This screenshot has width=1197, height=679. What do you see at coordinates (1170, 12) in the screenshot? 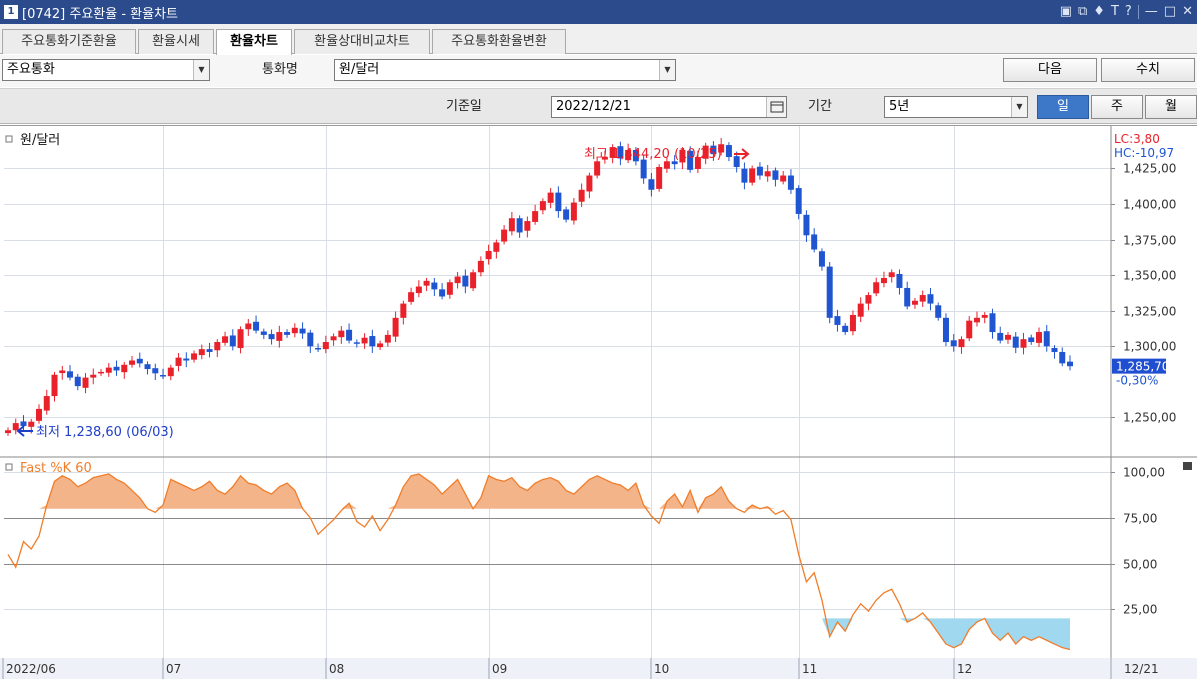
I see `maximize-icon: □` at bounding box center [1170, 12].